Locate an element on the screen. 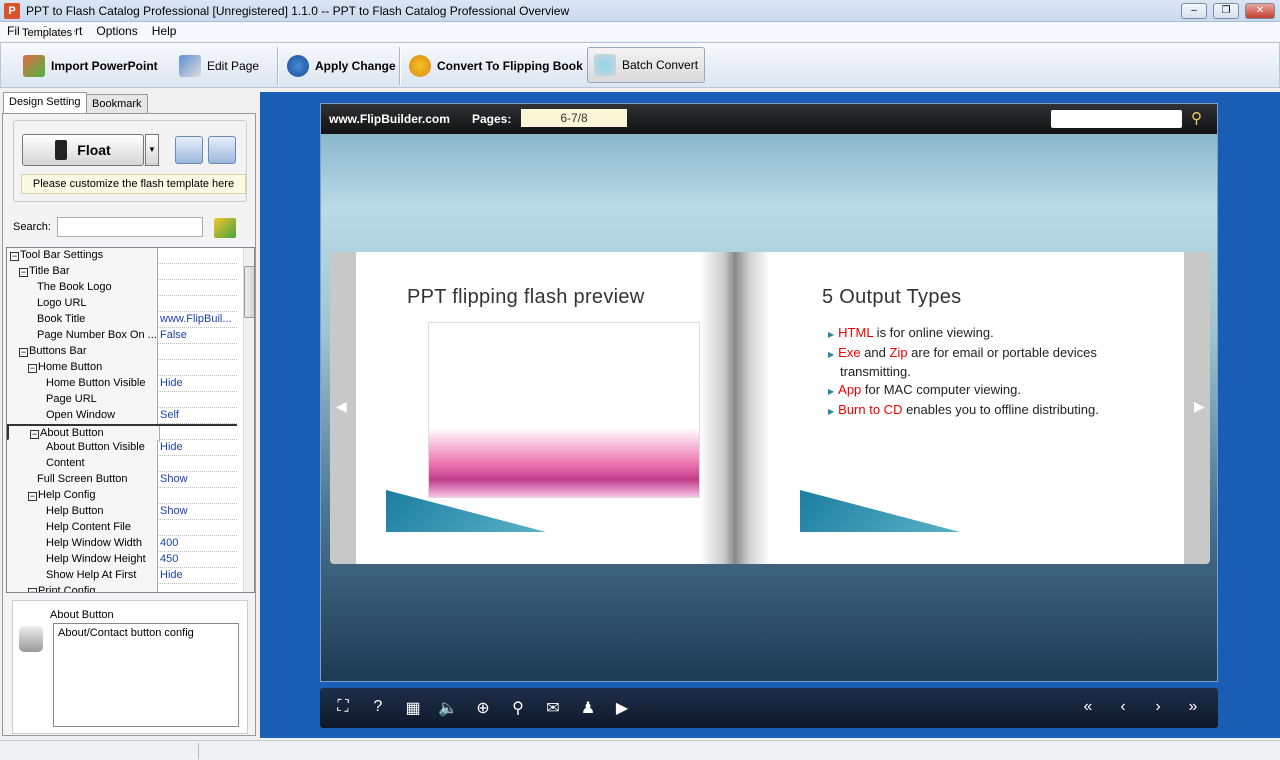 This screenshot has width=1280, height=760. zoom-in-icon: ⊕ is located at coordinates (483, 708).